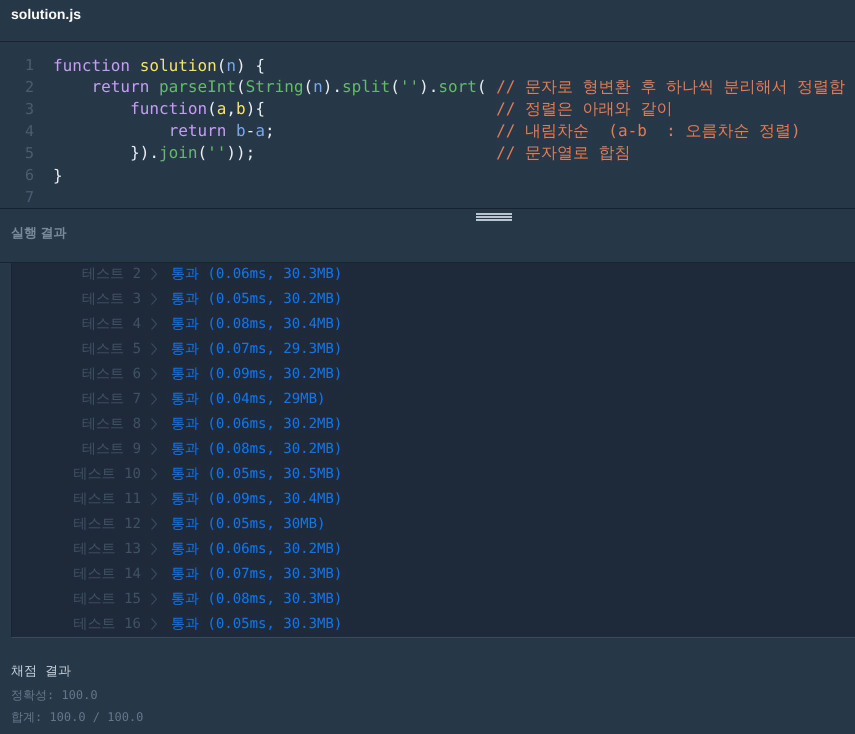 Image resolution: width=855 pixels, height=734 pixels. Describe the element at coordinates (58, 175) in the screenshot. I see `code-line: }` at that location.